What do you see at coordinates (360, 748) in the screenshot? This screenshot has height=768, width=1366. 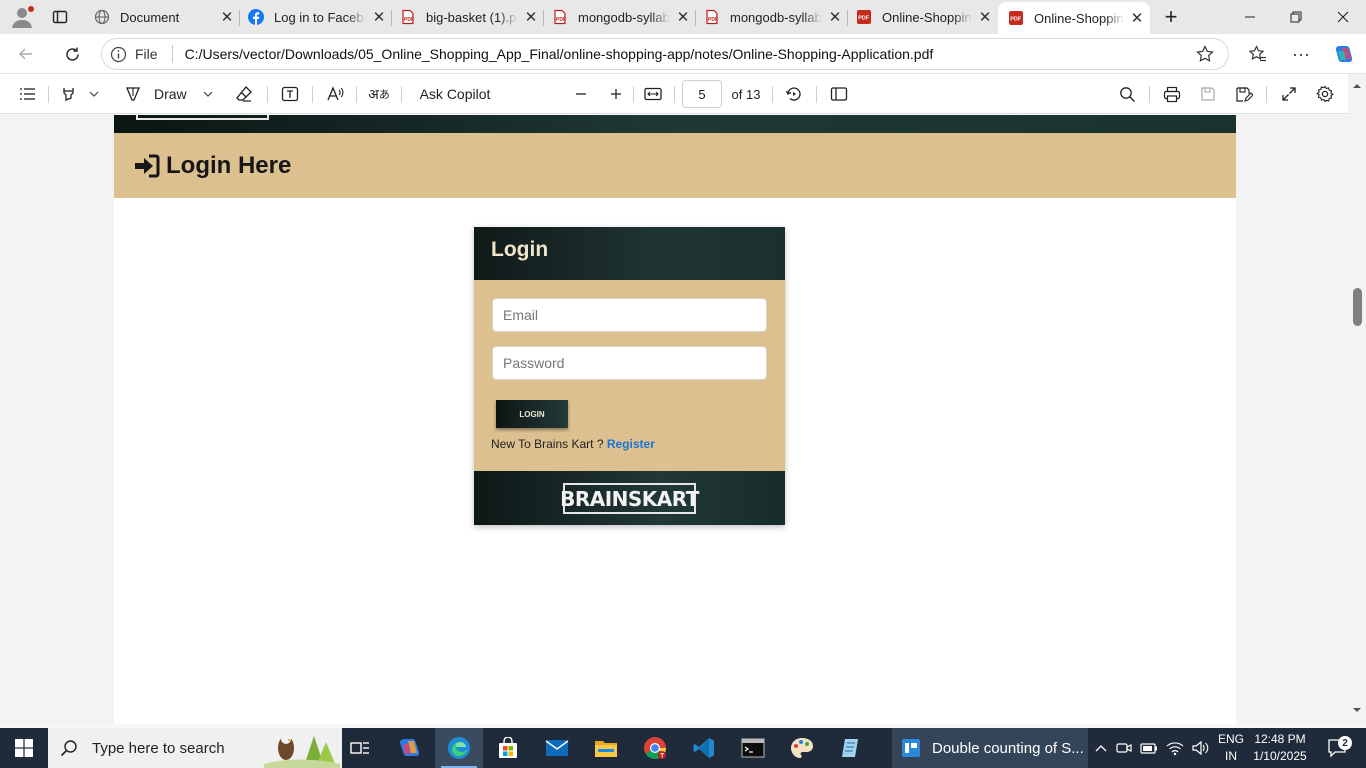 I see `task-view-icon` at bounding box center [360, 748].